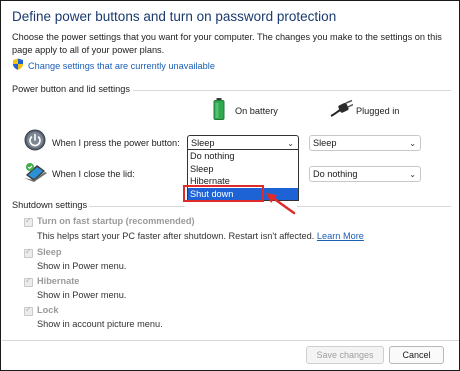  Describe the element at coordinates (345, 355) in the screenshot. I see `save-changes-button: Save changes` at that location.